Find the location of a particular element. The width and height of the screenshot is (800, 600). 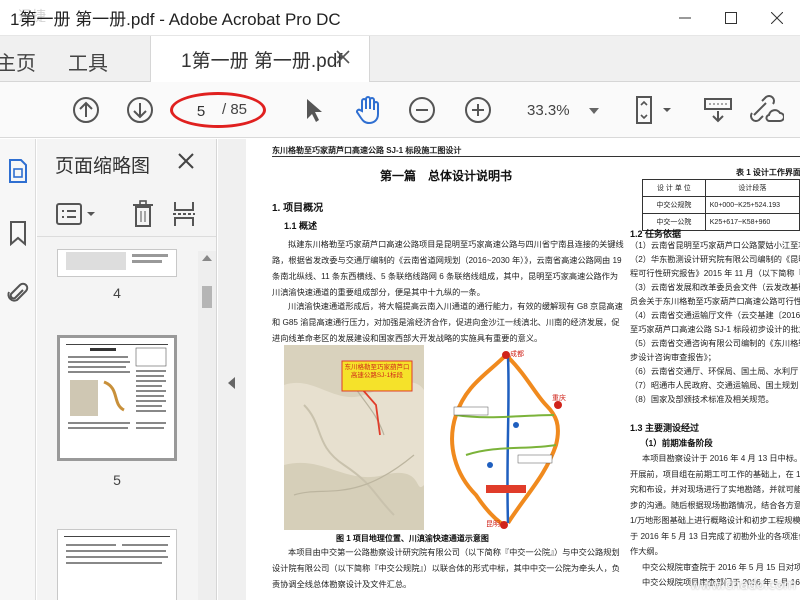

close-panel-button is located at coordinates (186, 163).